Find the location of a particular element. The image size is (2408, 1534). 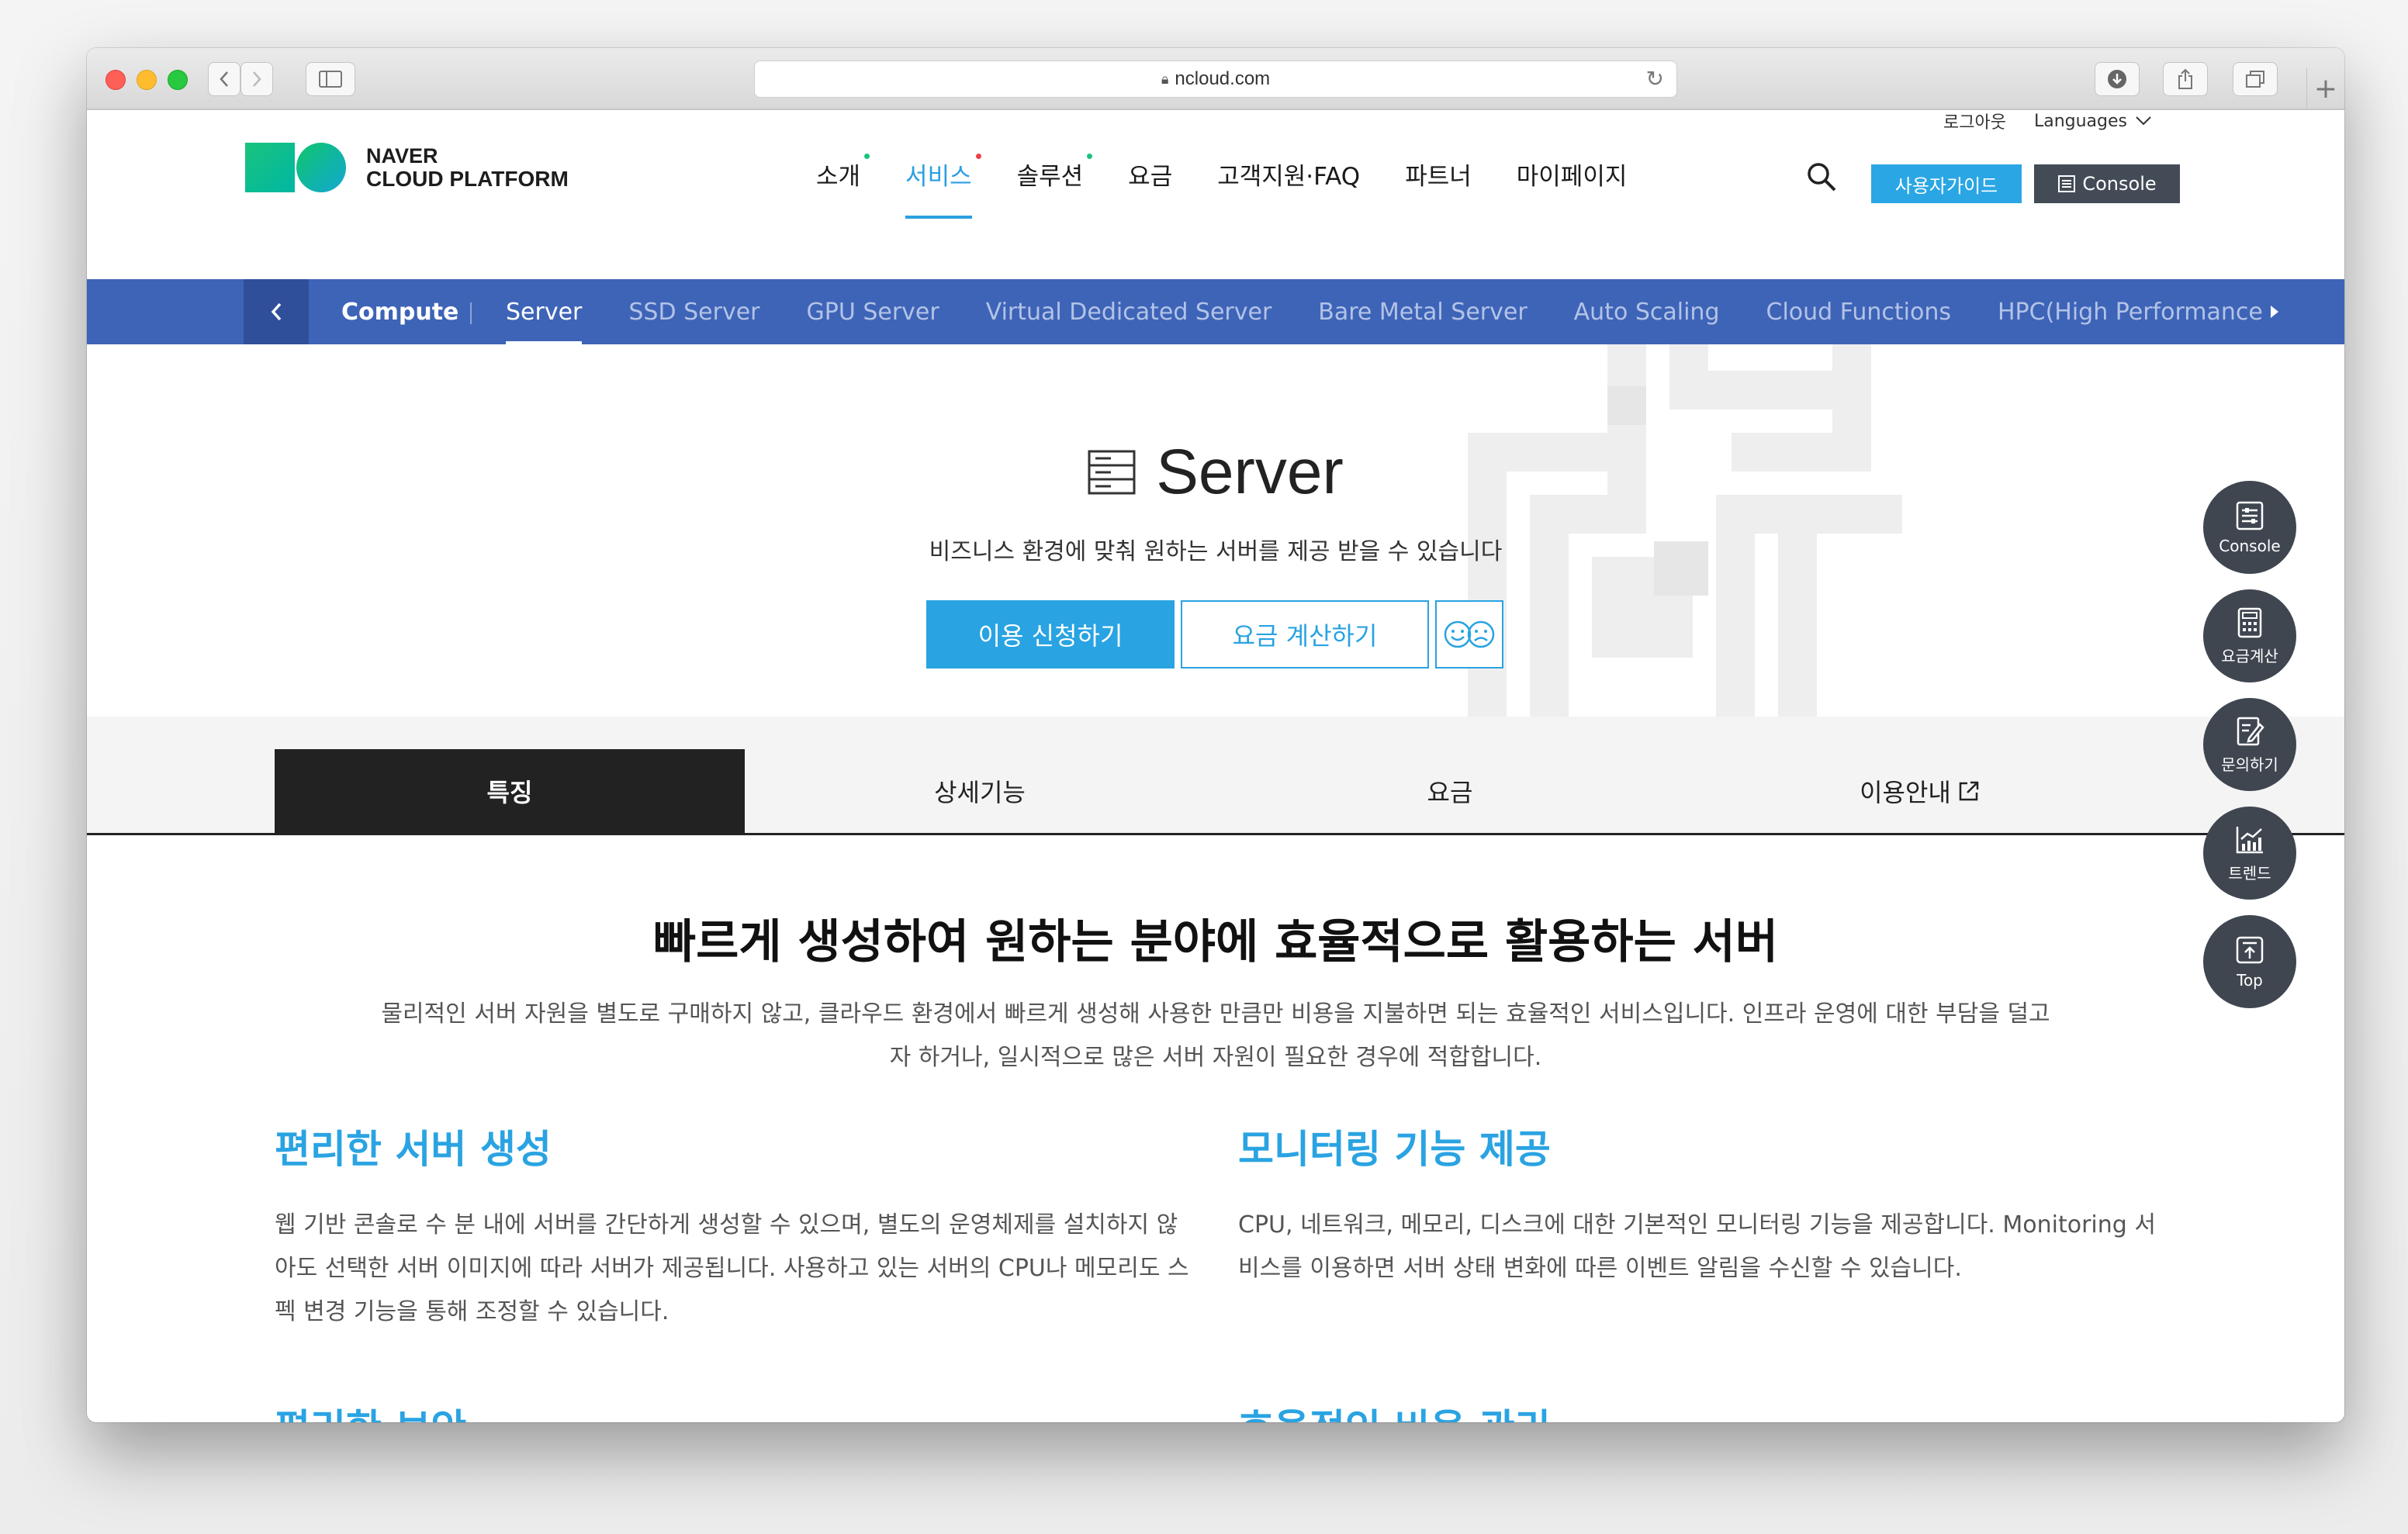

chevron-right-icon is located at coordinates (257, 79).